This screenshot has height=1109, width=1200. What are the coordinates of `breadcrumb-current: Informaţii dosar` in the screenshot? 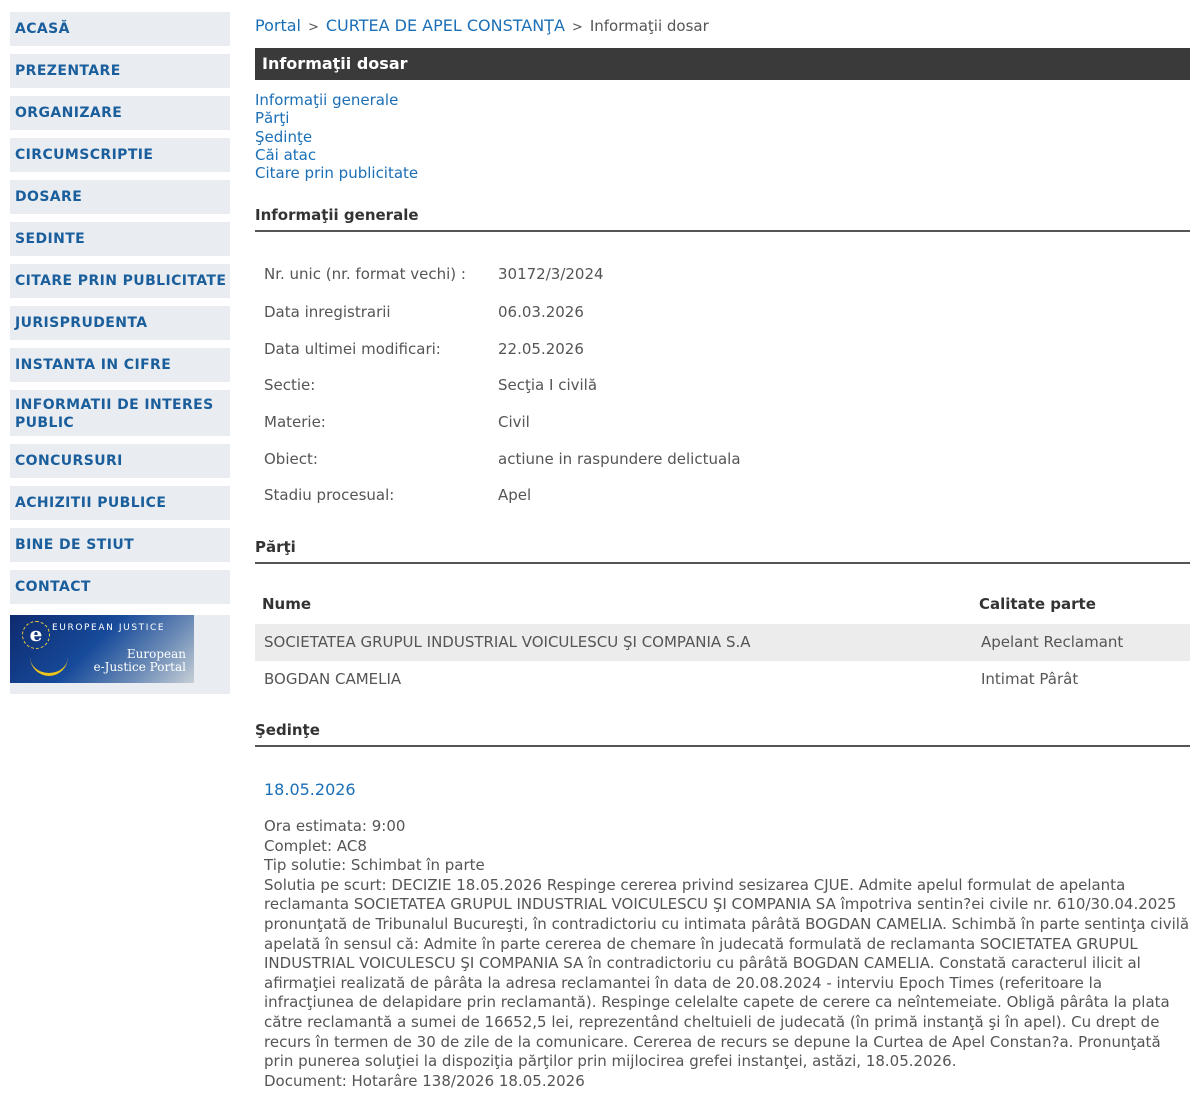 It's located at (649, 26).